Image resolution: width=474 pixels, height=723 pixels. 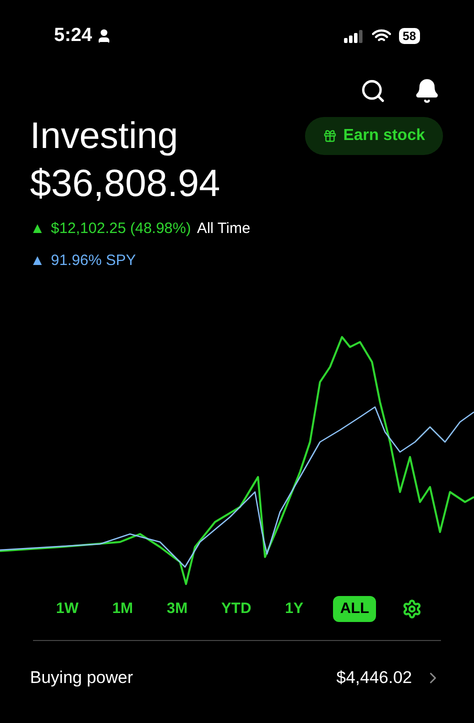 I want to click on bell-icon, so click(x=427, y=91).